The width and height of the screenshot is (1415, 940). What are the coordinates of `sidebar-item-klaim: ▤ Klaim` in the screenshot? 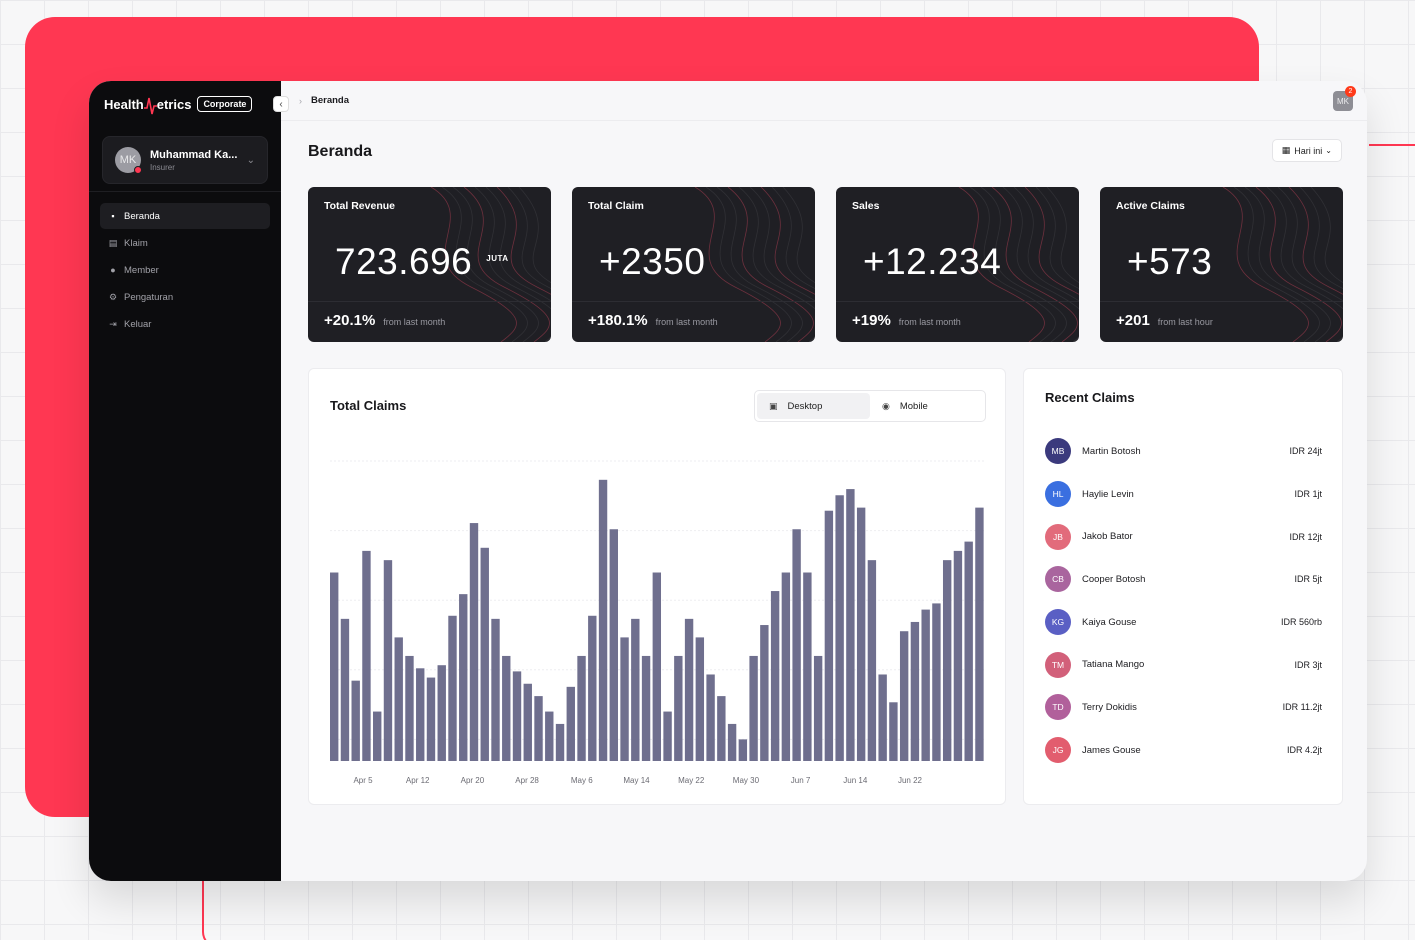 It's located at (185, 243).